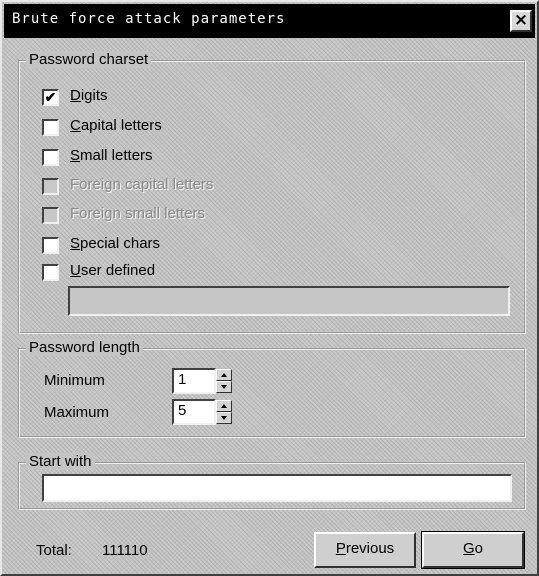 The width and height of the screenshot is (539, 576). I want to click on title-bar: Brute force attack parameters ×, so click(269, 21).